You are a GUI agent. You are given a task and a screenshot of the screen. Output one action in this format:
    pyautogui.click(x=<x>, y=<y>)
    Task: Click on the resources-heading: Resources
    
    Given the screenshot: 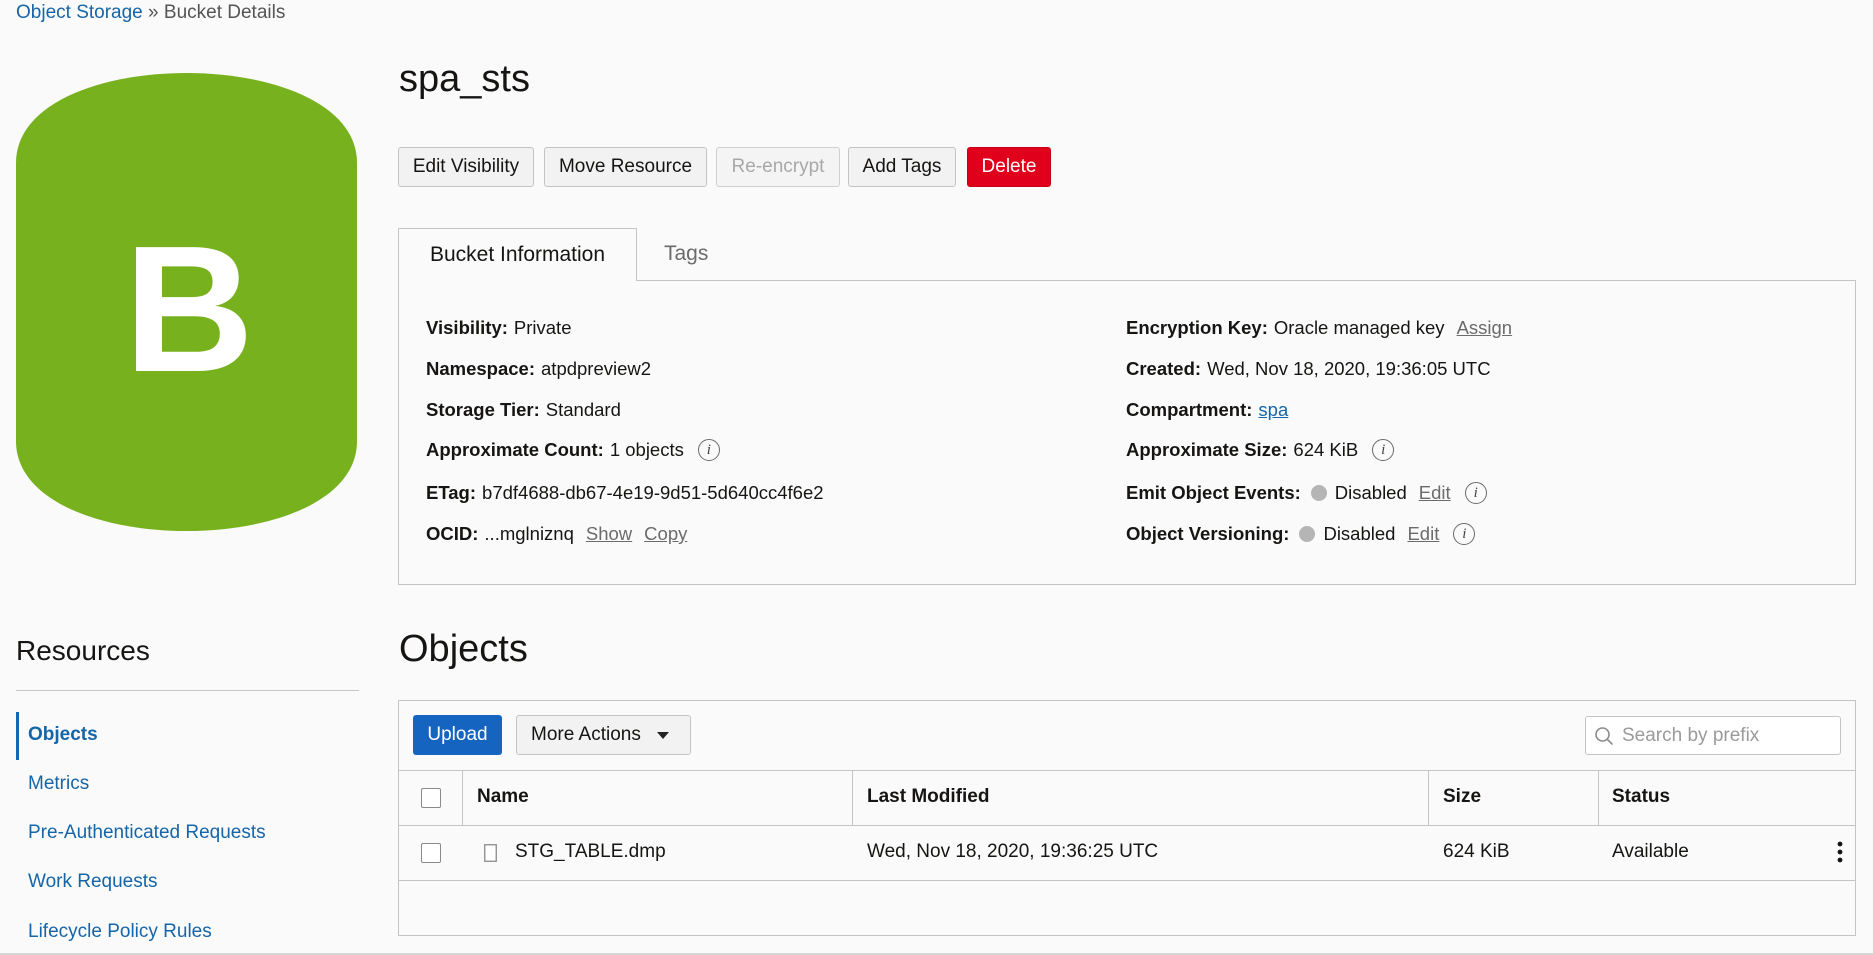 What is the action you would take?
    pyautogui.click(x=83, y=650)
    